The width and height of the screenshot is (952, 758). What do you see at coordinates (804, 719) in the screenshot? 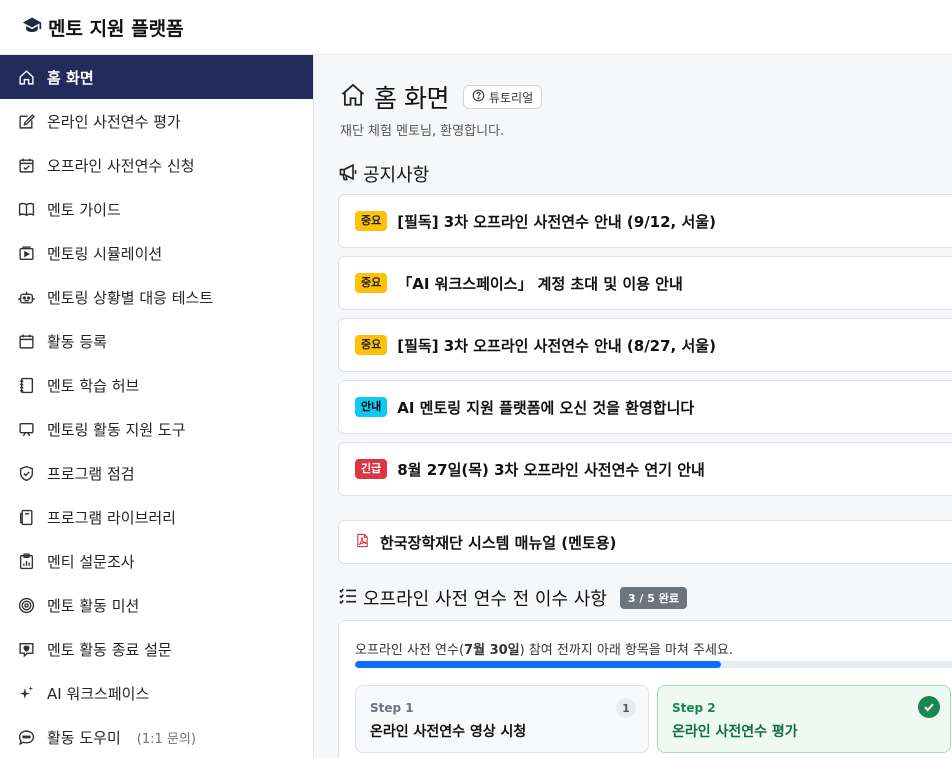
I see `step-card-2: Step 2 온라인 사전연수 평가` at bounding box center [804, 719].